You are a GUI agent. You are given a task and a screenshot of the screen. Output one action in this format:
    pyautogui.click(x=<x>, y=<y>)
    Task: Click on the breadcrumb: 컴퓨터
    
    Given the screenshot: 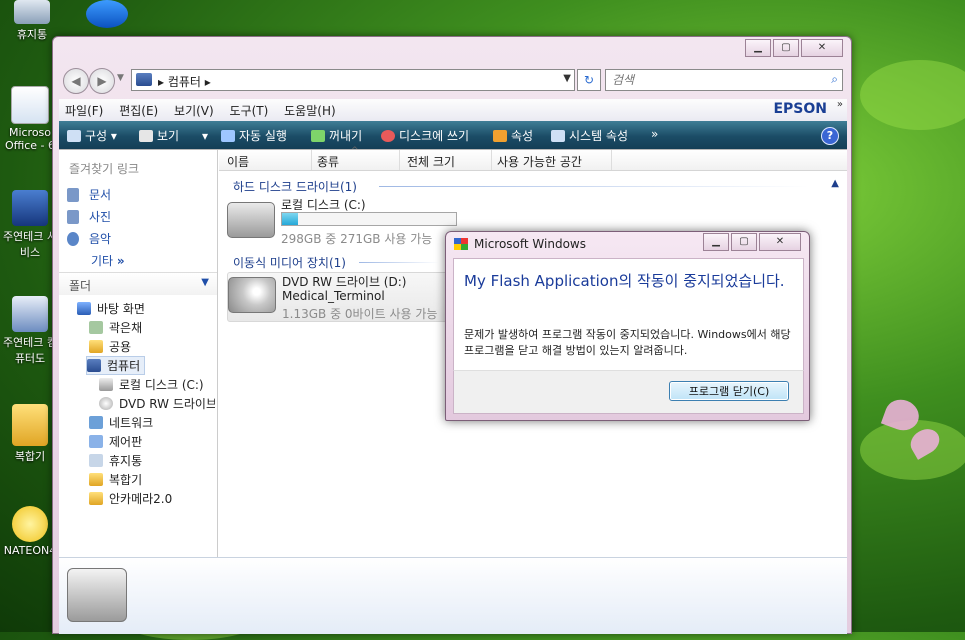 What is the action you would take?
    pyautogui.click(x=184, y=82)
    